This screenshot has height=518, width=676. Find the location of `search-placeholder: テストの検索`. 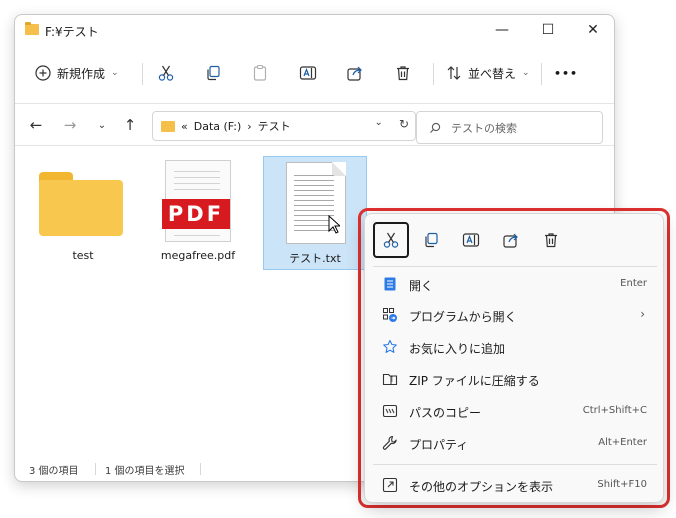

search-placeholder: テストの検索 is located at coordinates (484, 128).